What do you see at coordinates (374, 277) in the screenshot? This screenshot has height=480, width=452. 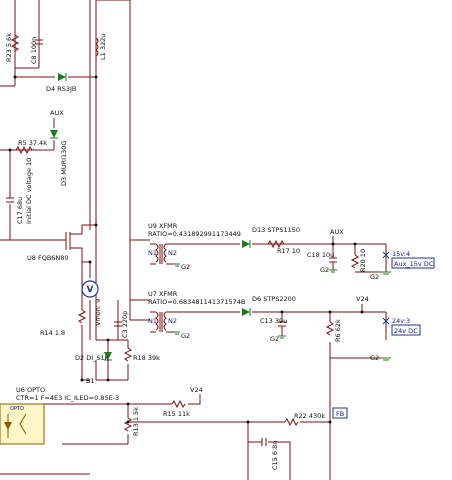 I see `g2-r20-label: G2` at bounding box center [374, 277].